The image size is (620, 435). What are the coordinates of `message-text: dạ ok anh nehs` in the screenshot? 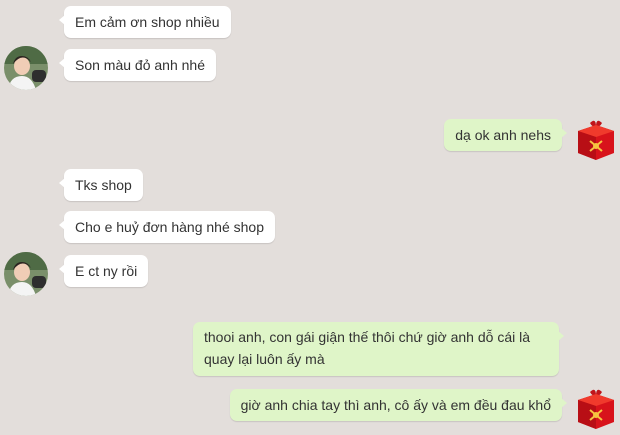 It's located at (503, 135).